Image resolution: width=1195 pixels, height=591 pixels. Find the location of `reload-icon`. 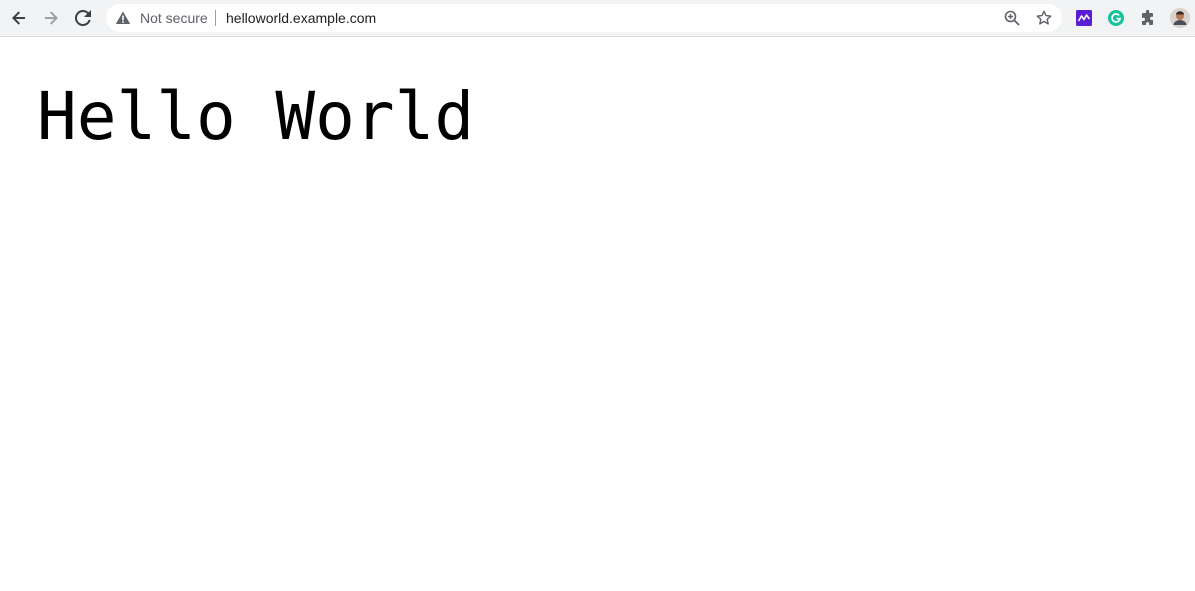

reload-icon is located at coordinates (83, 18).